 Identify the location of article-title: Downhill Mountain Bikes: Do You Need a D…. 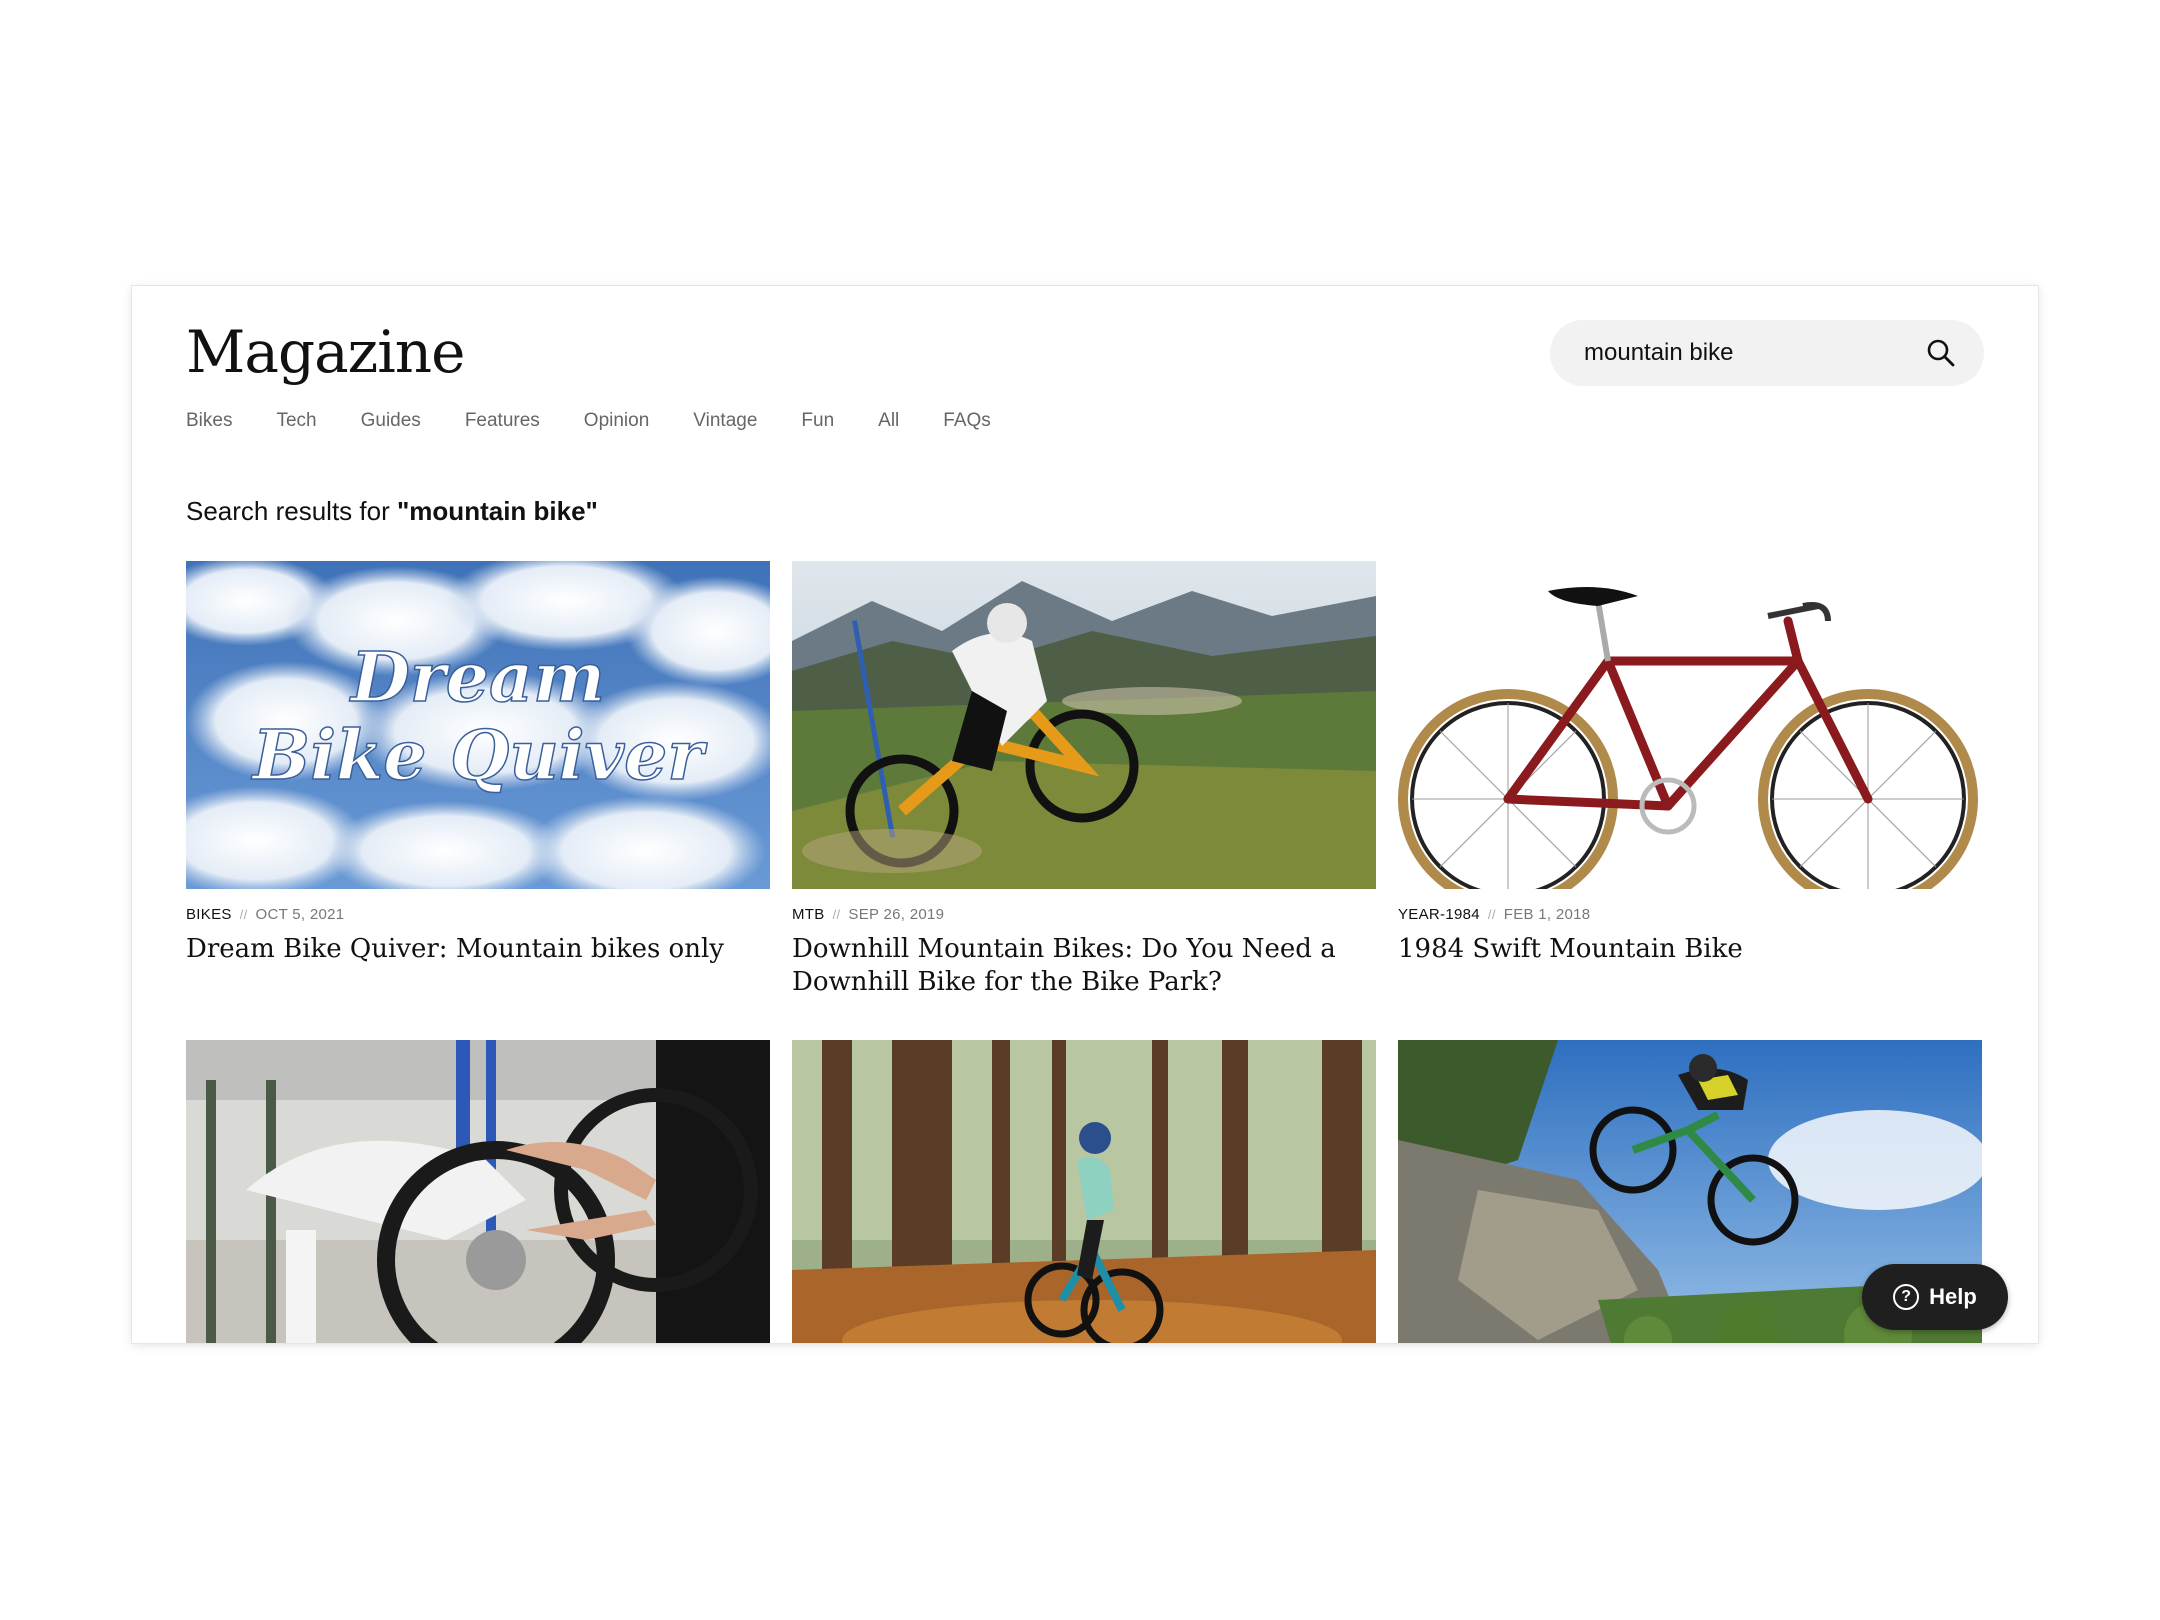
(1084, 966).